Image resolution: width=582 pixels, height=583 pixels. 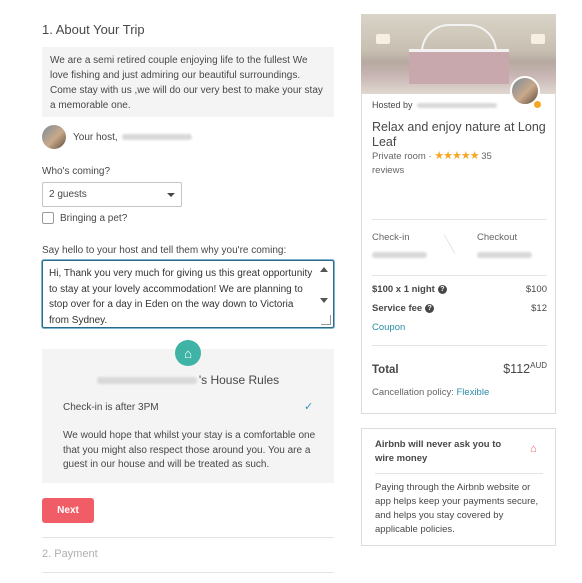 I want to click on checkin-date-redacted, so click(x=399, y=255).